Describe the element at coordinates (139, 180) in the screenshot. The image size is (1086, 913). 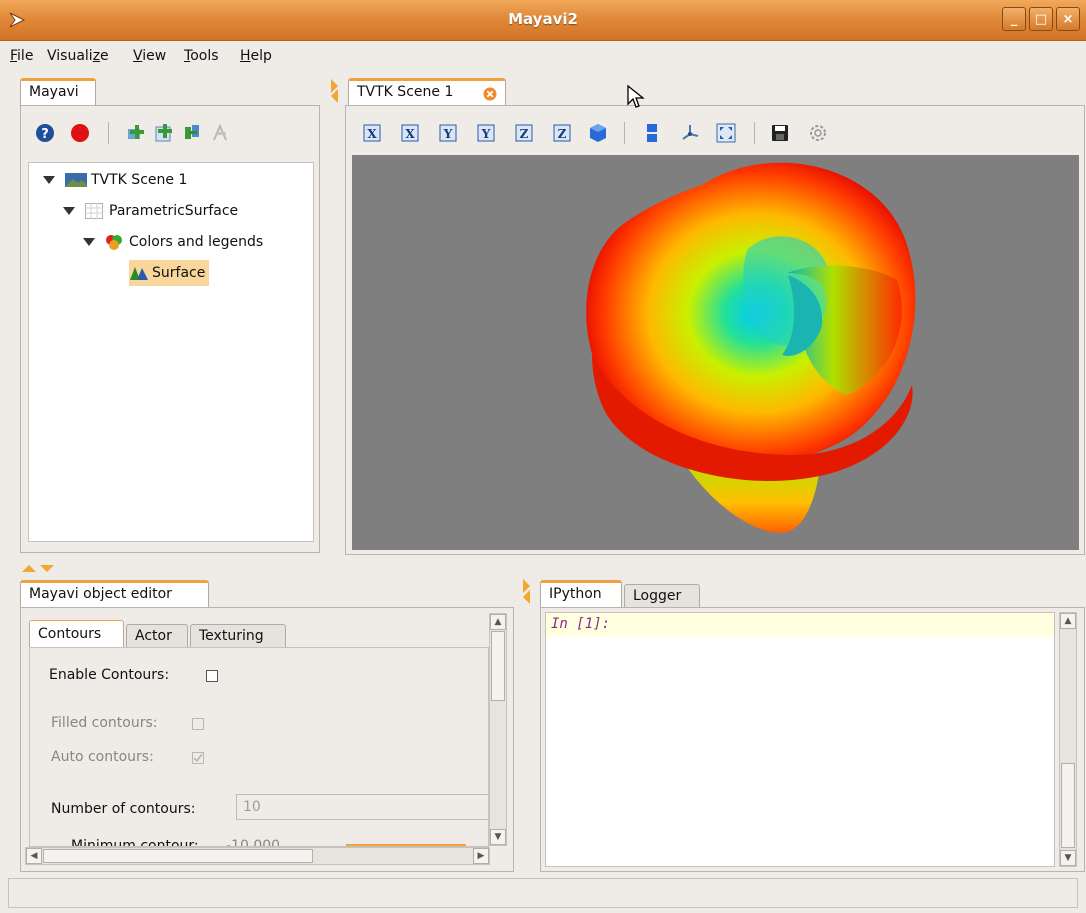
I see `tree-label-scene: TVTK Scene 1` at that location.